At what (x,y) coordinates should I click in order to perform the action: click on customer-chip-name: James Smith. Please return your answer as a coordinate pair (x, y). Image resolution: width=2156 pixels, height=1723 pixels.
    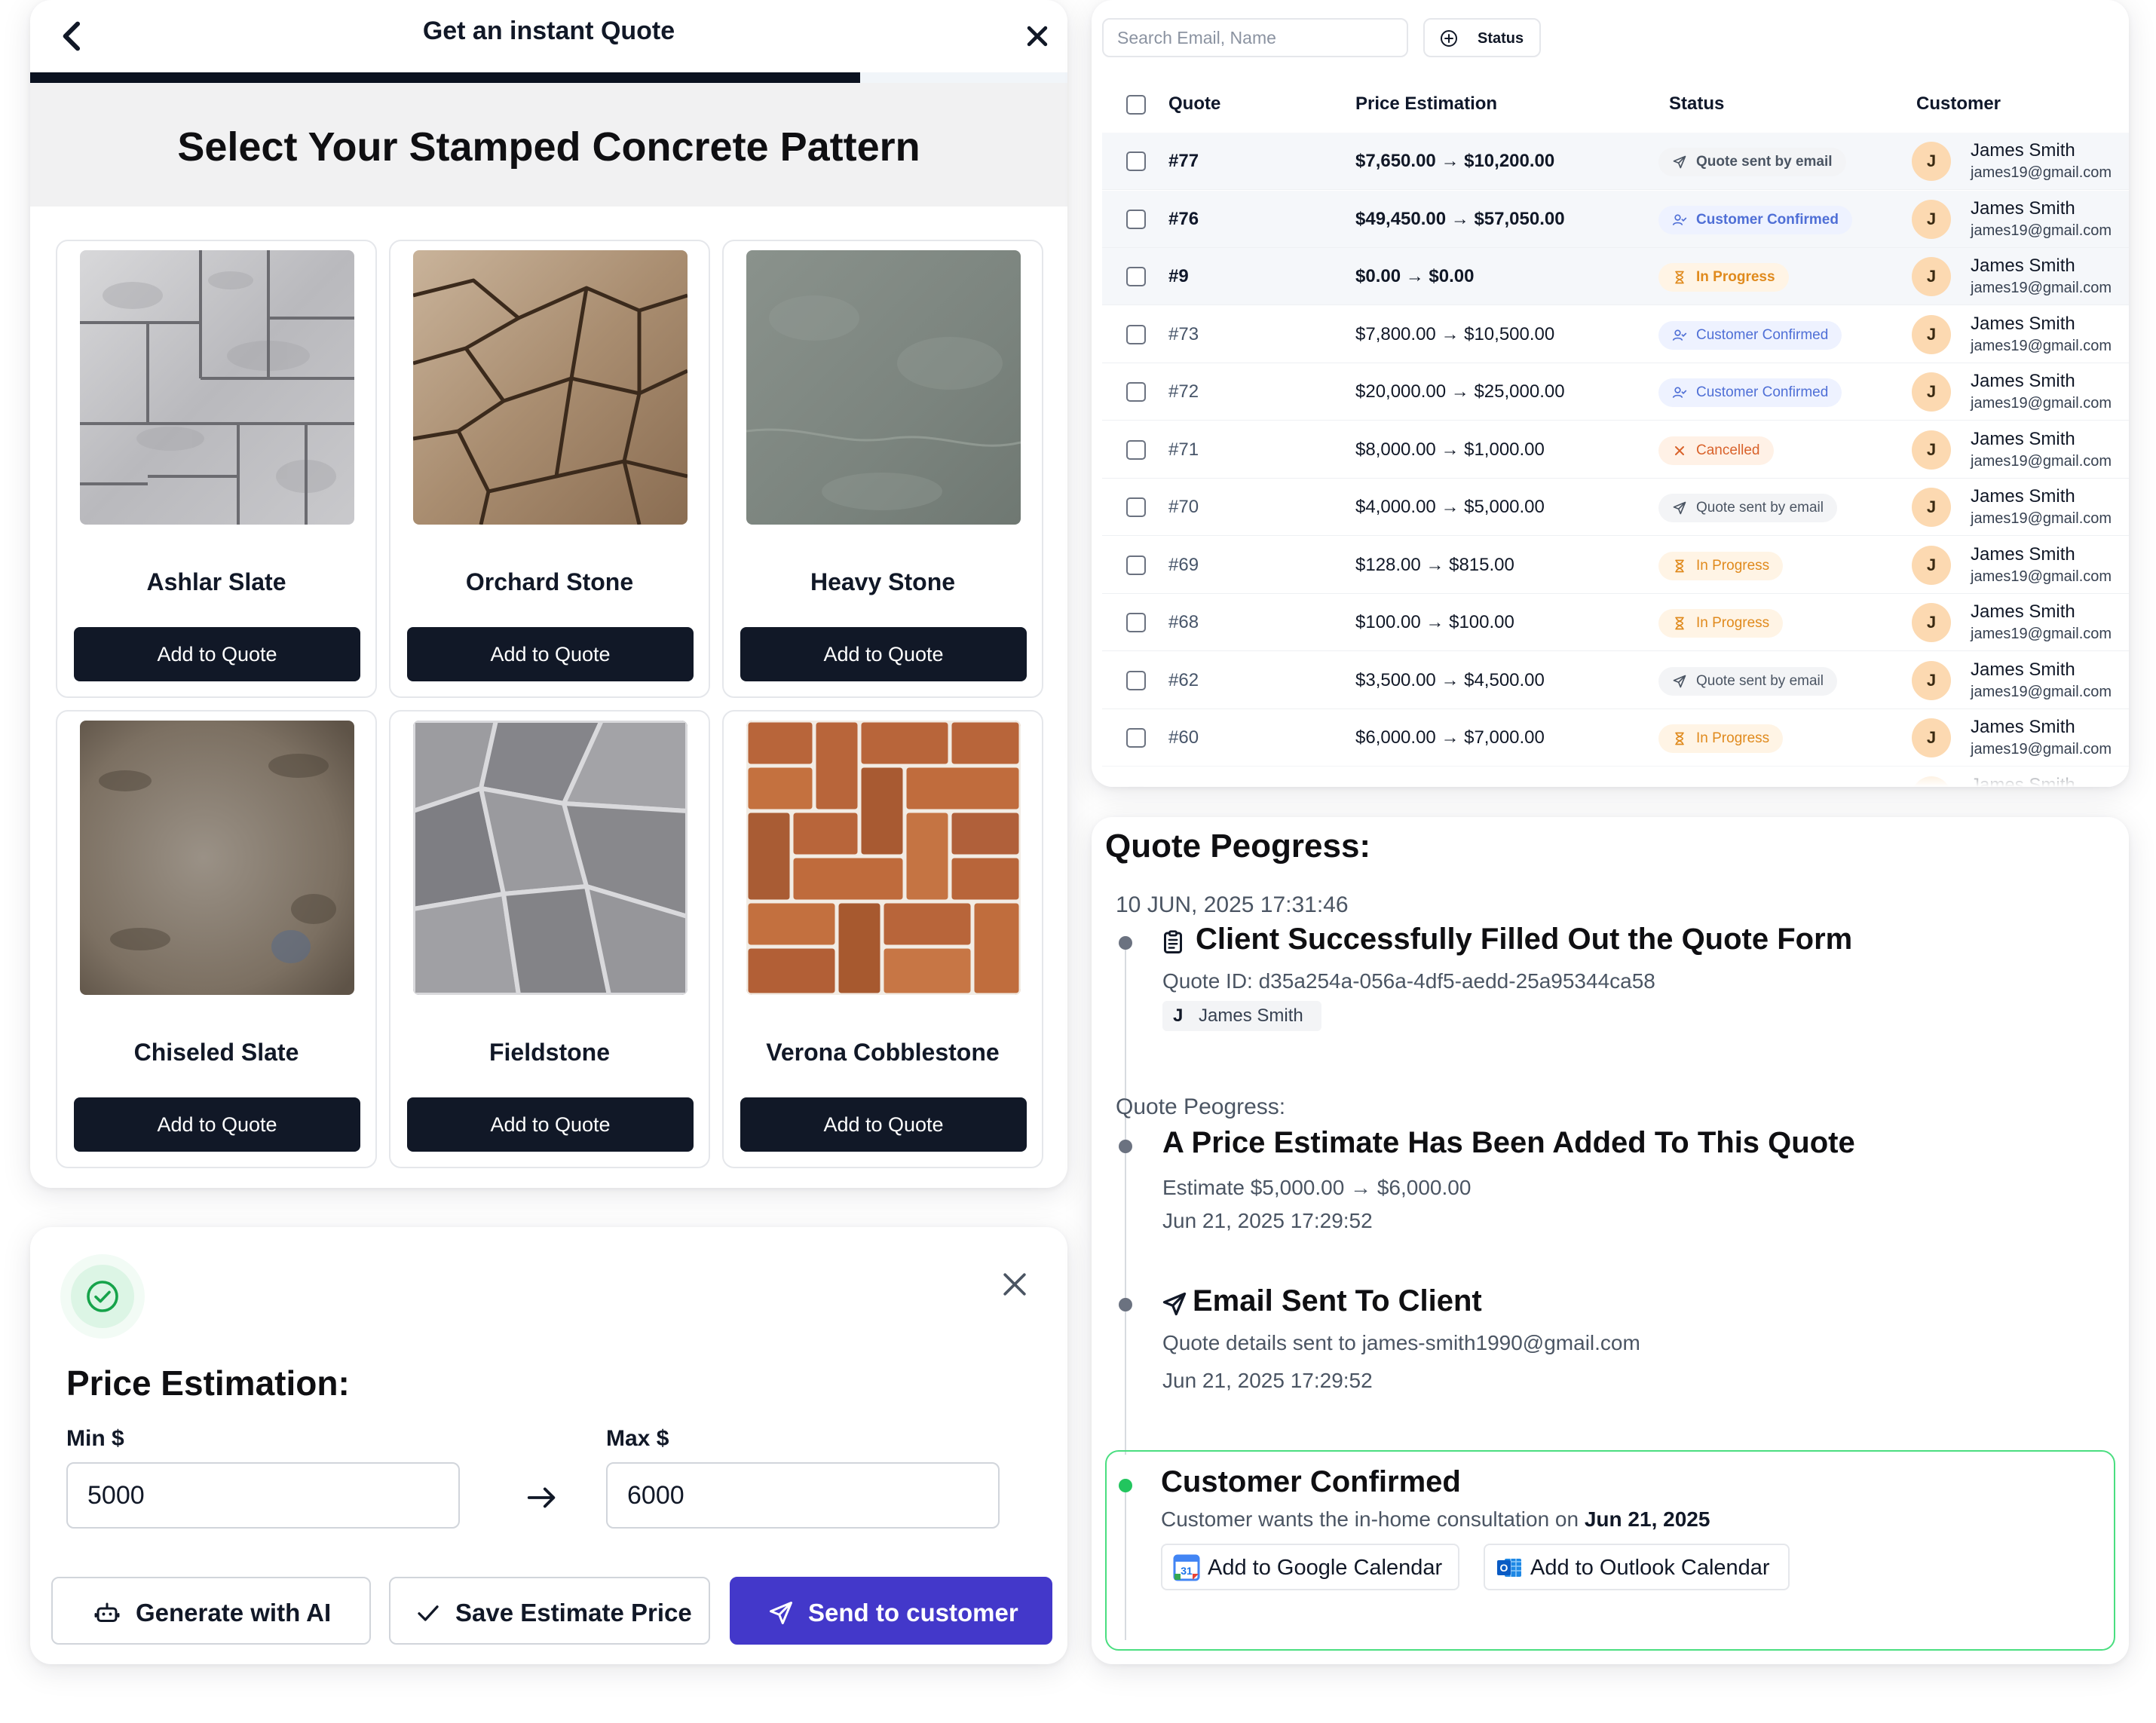
    Looking at the image, I should click on (1251, 1015).